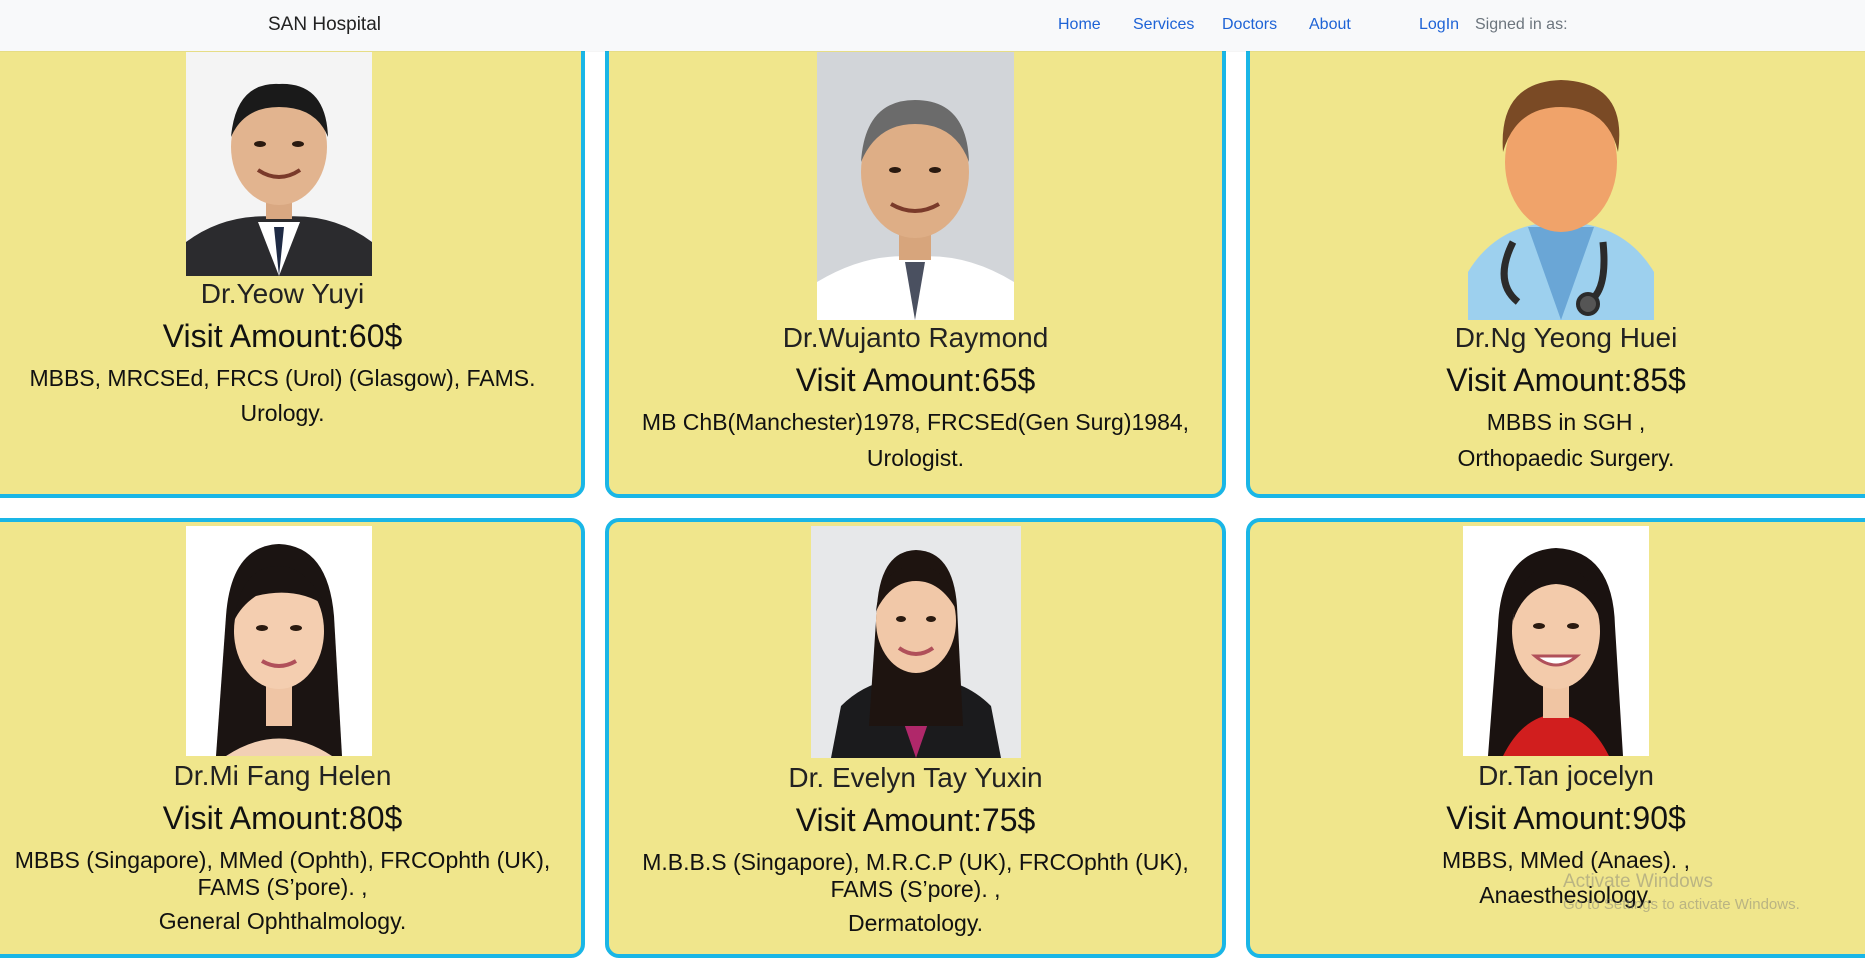  I want to click on doctor-name: Dr.Yeow Yuyi, so click(282, 293).